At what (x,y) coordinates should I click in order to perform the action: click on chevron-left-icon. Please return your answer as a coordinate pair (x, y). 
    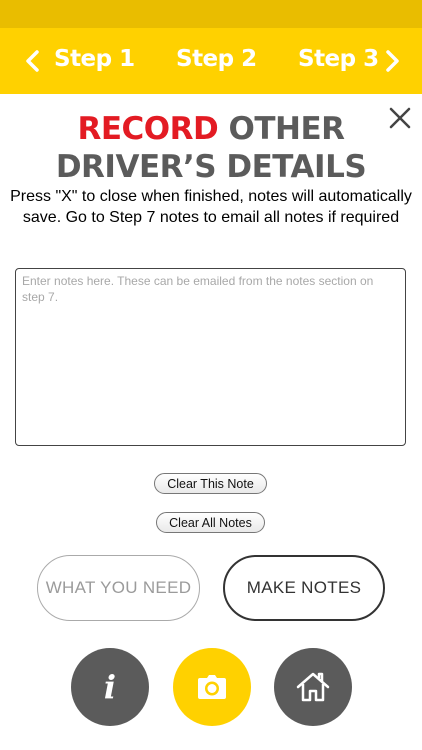
    Looking at the image, I should click on (33, 61).